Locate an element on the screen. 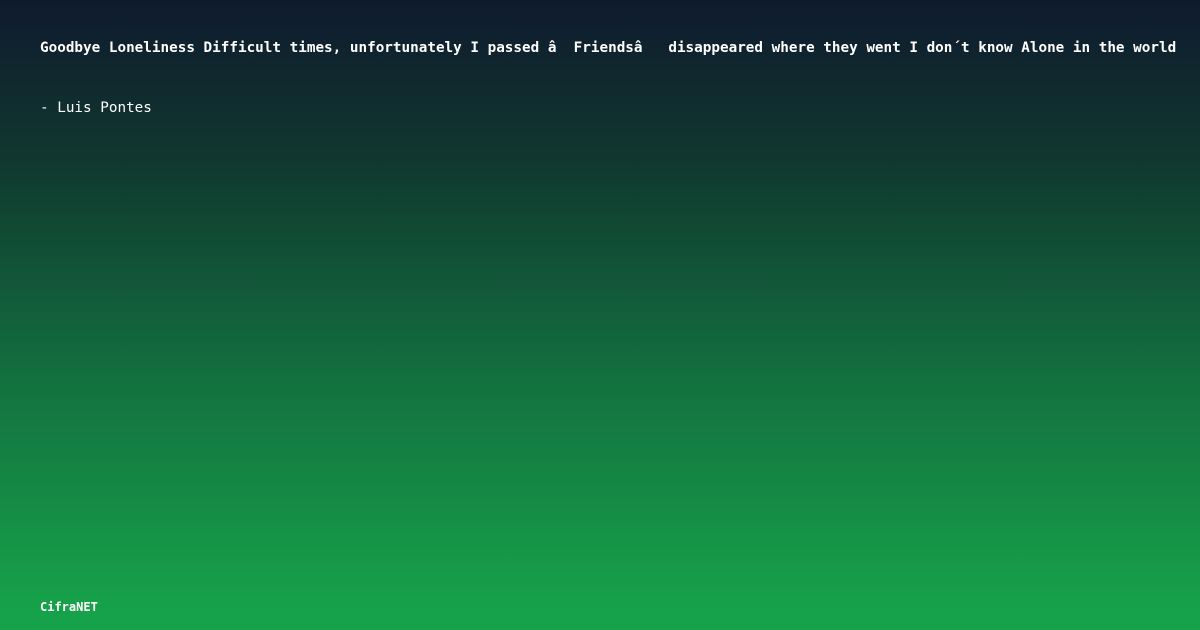  quote-author: - Luis Pontes is located at coordinates (96, 108).